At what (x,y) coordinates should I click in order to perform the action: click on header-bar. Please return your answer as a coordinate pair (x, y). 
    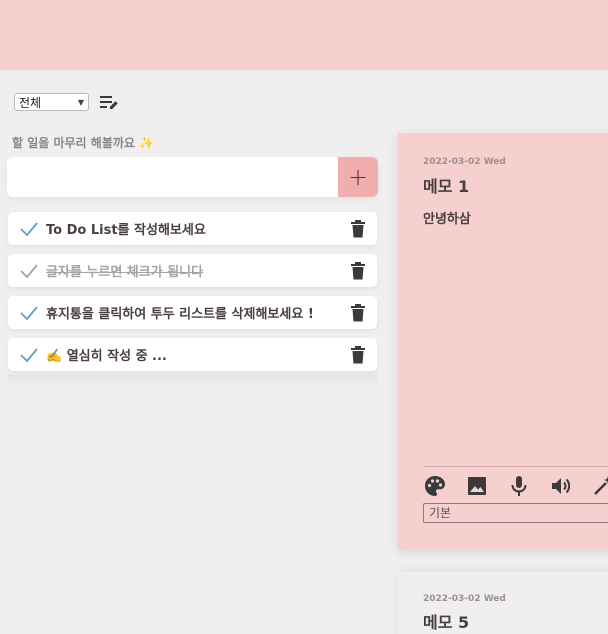
    Looking at the image, I should click on (304, 35).